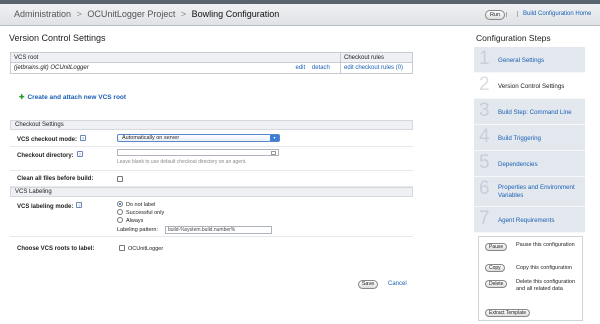  I want to click on create-vcs-root-link: ✚ Create and attach new VCS root, so click(72, 97).